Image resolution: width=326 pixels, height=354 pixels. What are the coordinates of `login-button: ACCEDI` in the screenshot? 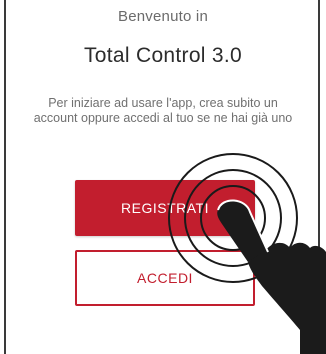 It's located at (165, 278).